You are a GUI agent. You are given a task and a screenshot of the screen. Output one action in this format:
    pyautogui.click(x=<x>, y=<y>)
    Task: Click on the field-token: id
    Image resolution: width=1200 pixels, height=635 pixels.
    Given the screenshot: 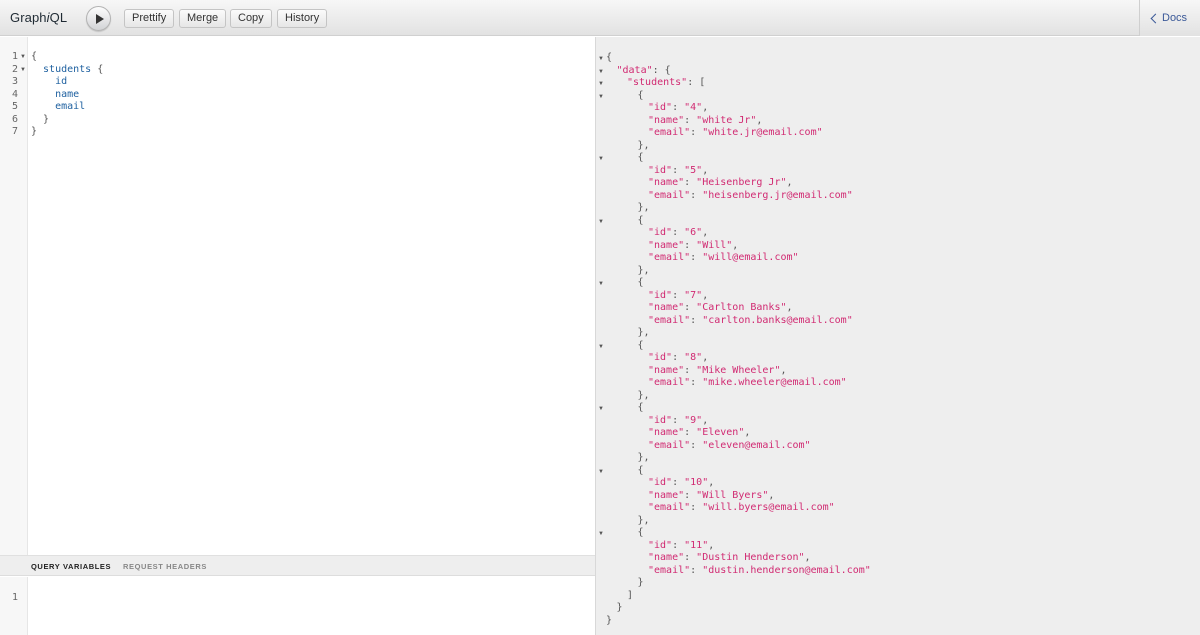 What is the action you would take?
    pyautogui.click(x=49, y=81)
    